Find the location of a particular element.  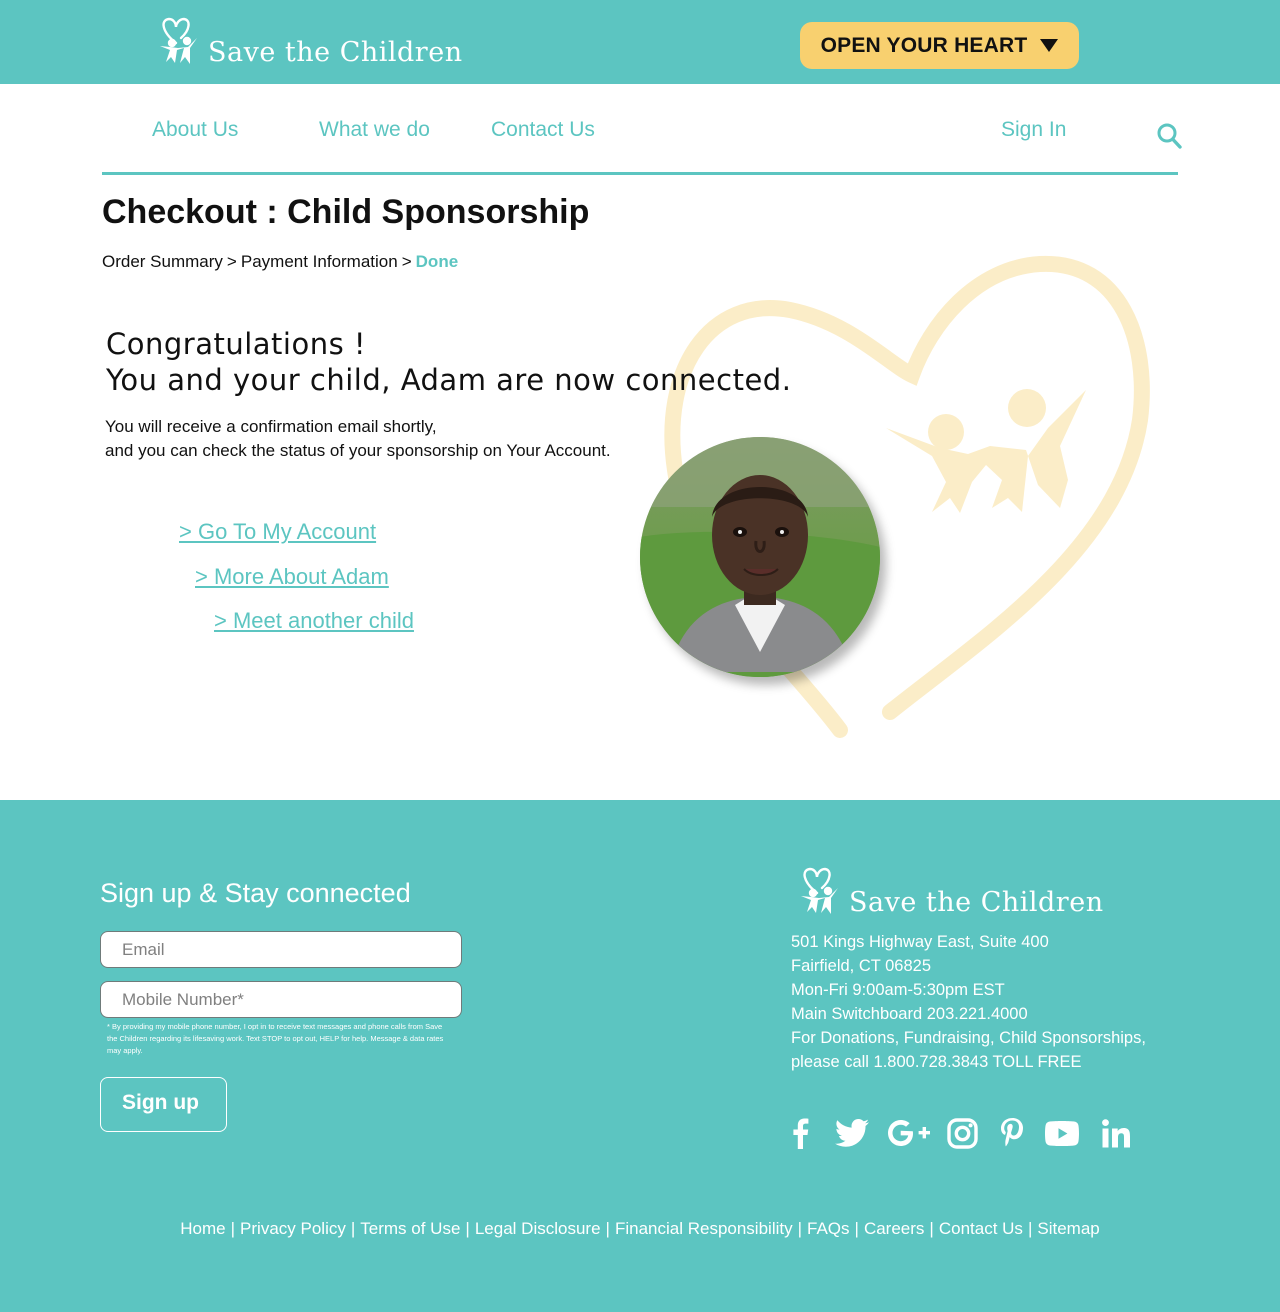

toll-free-number: please call 1.800.728.3843 TOLL FREE is located at coordinates (936, 1062).